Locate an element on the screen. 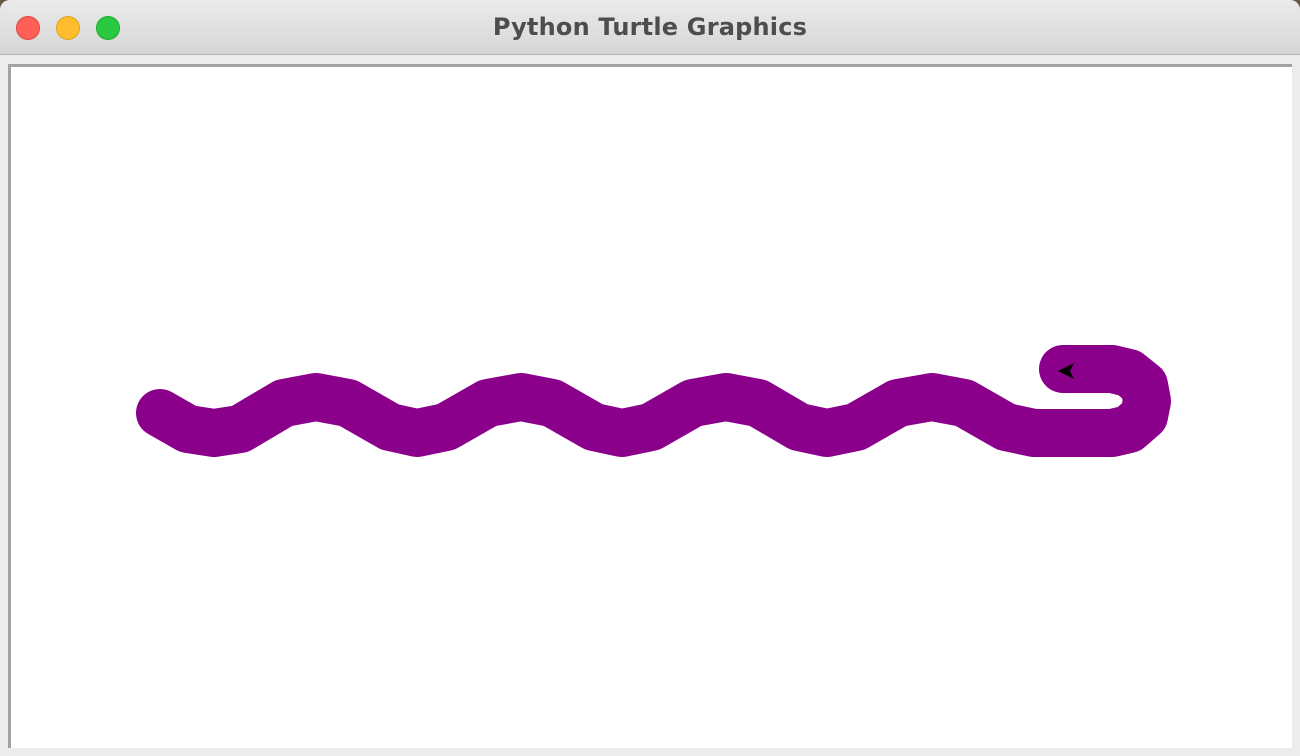 The height and width of the screenshot is (756, 1300). title-bar: Python Turtle Graphics is located at coordinates (650, 27).